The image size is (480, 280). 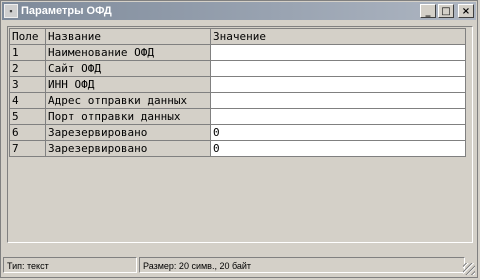 I want to click on minimize-button: _, so click(x=428, y=11).